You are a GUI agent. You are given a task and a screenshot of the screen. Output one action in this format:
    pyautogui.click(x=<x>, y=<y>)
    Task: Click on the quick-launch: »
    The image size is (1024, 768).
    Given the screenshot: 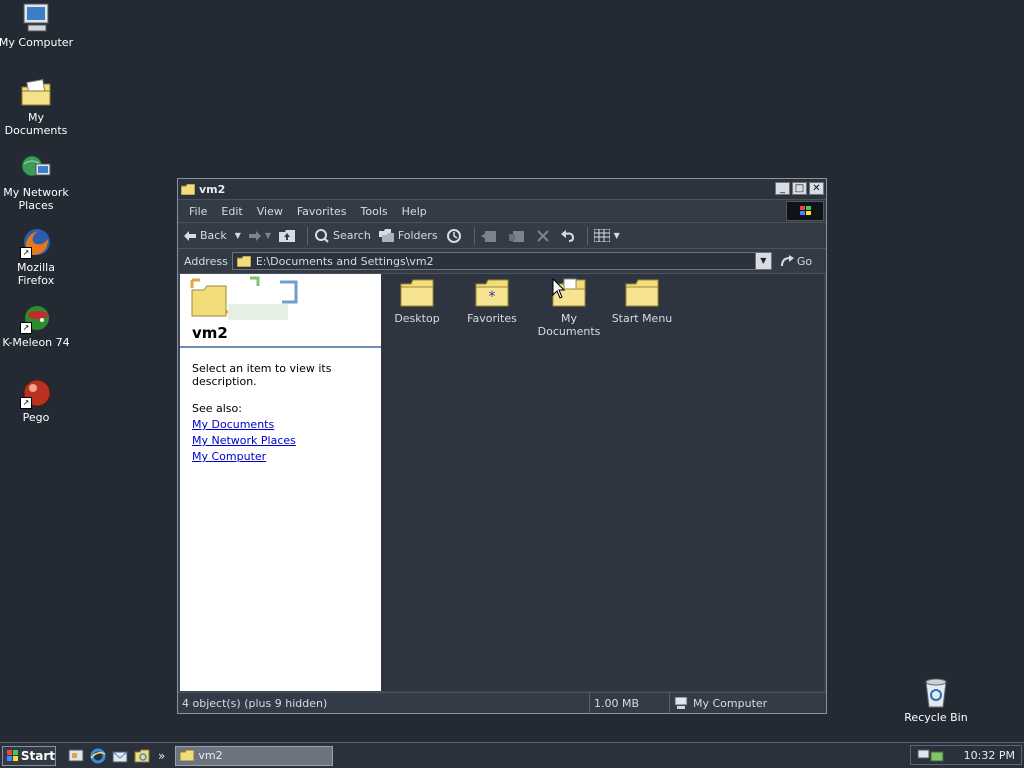 What is the action you would take?
    pyautogui.click(x=116, y=756)
    